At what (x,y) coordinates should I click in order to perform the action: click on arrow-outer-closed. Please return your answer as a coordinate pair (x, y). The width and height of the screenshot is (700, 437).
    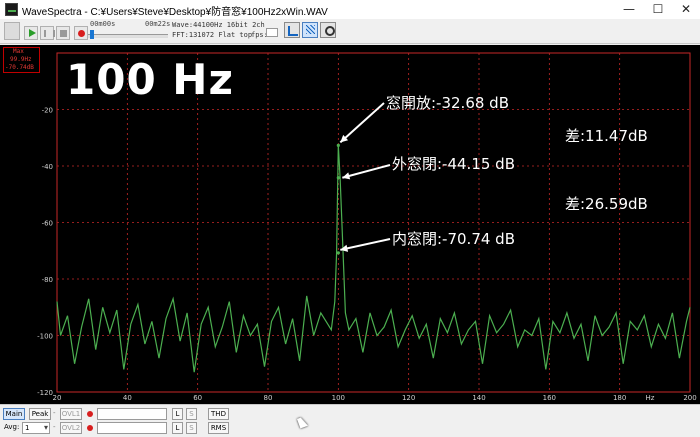
    Looking at the image, I should click on (366, 171).